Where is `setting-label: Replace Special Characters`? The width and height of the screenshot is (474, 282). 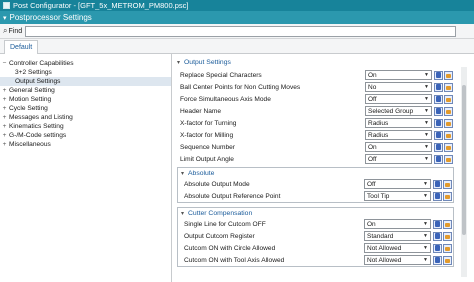
setting-label: Replace Special Characters is located at coordinates (221, 75).